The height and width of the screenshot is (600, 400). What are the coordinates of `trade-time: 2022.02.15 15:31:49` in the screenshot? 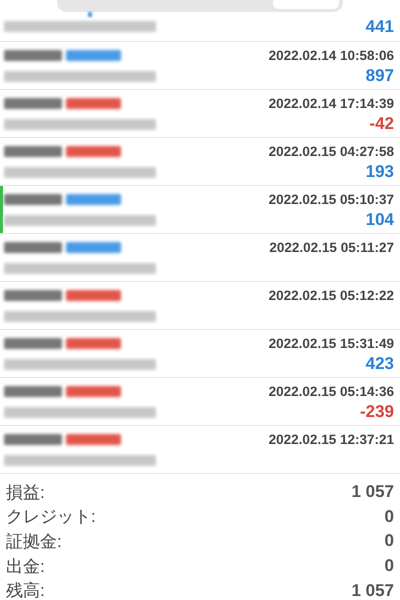 It's located at (331, 343).